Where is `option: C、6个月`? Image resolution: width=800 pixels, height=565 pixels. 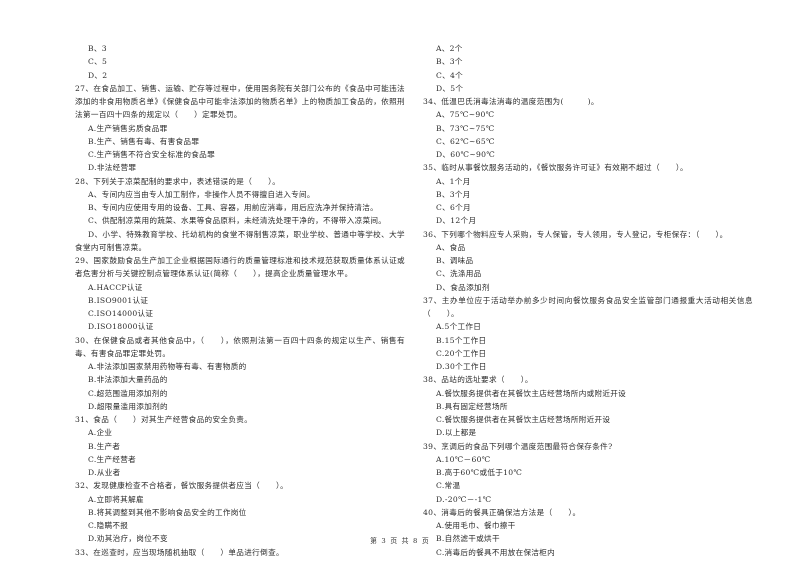
option: C、6个月 is located at coordinates (453, 207).